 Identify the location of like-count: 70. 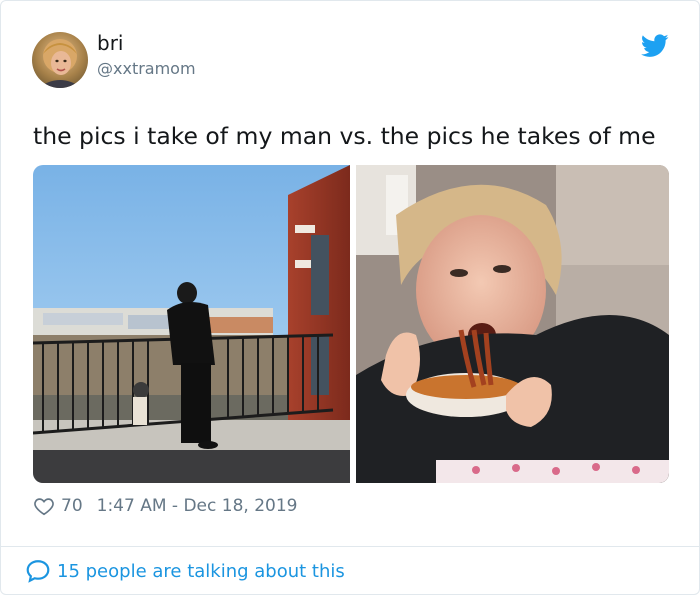
(72, 506).